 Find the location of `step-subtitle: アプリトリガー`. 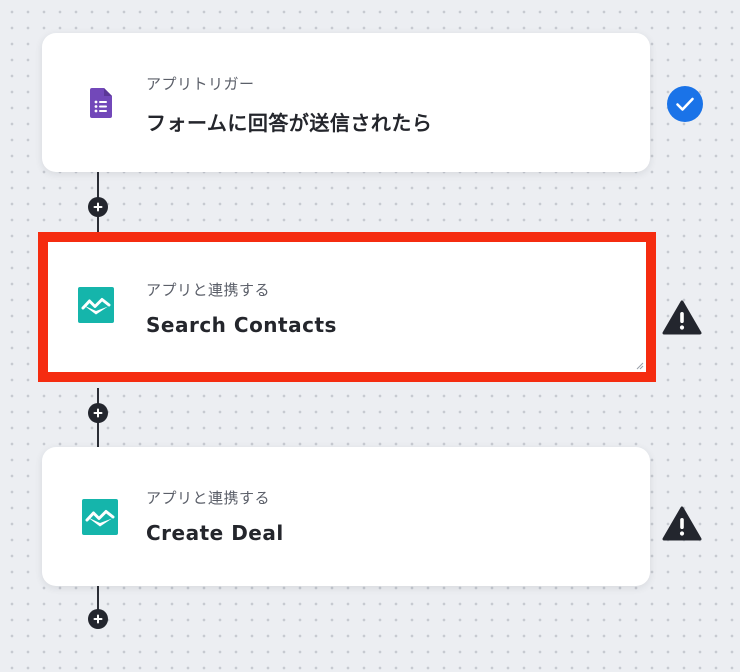

step-subtitle: アプリトリガー is located at coordinates (200, 84).